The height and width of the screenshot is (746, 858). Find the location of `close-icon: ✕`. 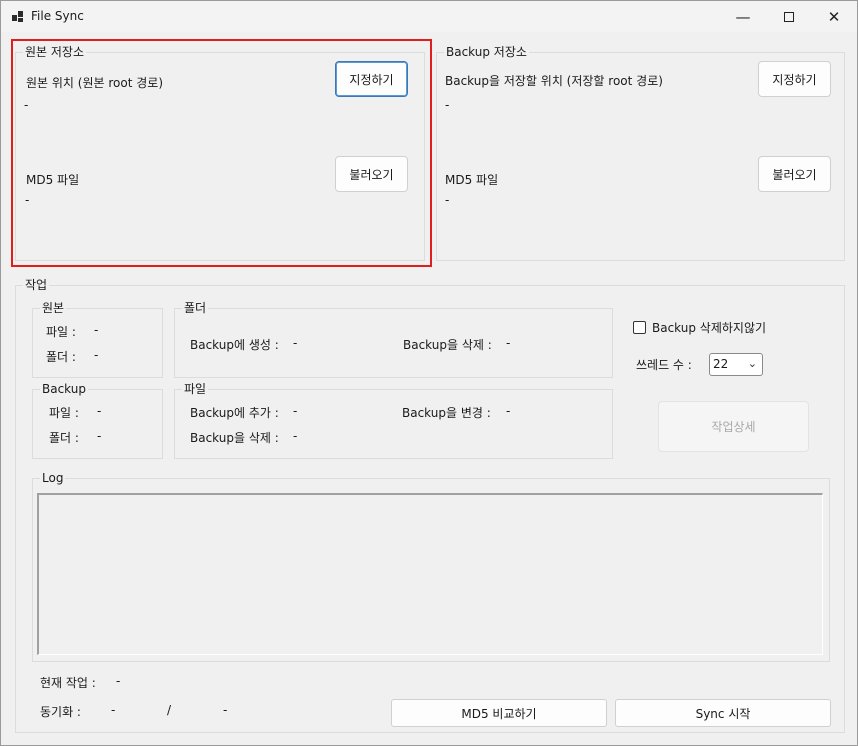

close-icon: ✕ is located at coordinates (834, 16).